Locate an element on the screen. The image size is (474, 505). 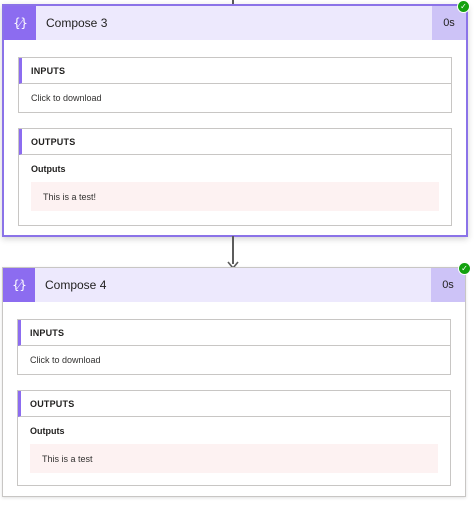
output-value: This is a test! is located at coordinates (235, 196).